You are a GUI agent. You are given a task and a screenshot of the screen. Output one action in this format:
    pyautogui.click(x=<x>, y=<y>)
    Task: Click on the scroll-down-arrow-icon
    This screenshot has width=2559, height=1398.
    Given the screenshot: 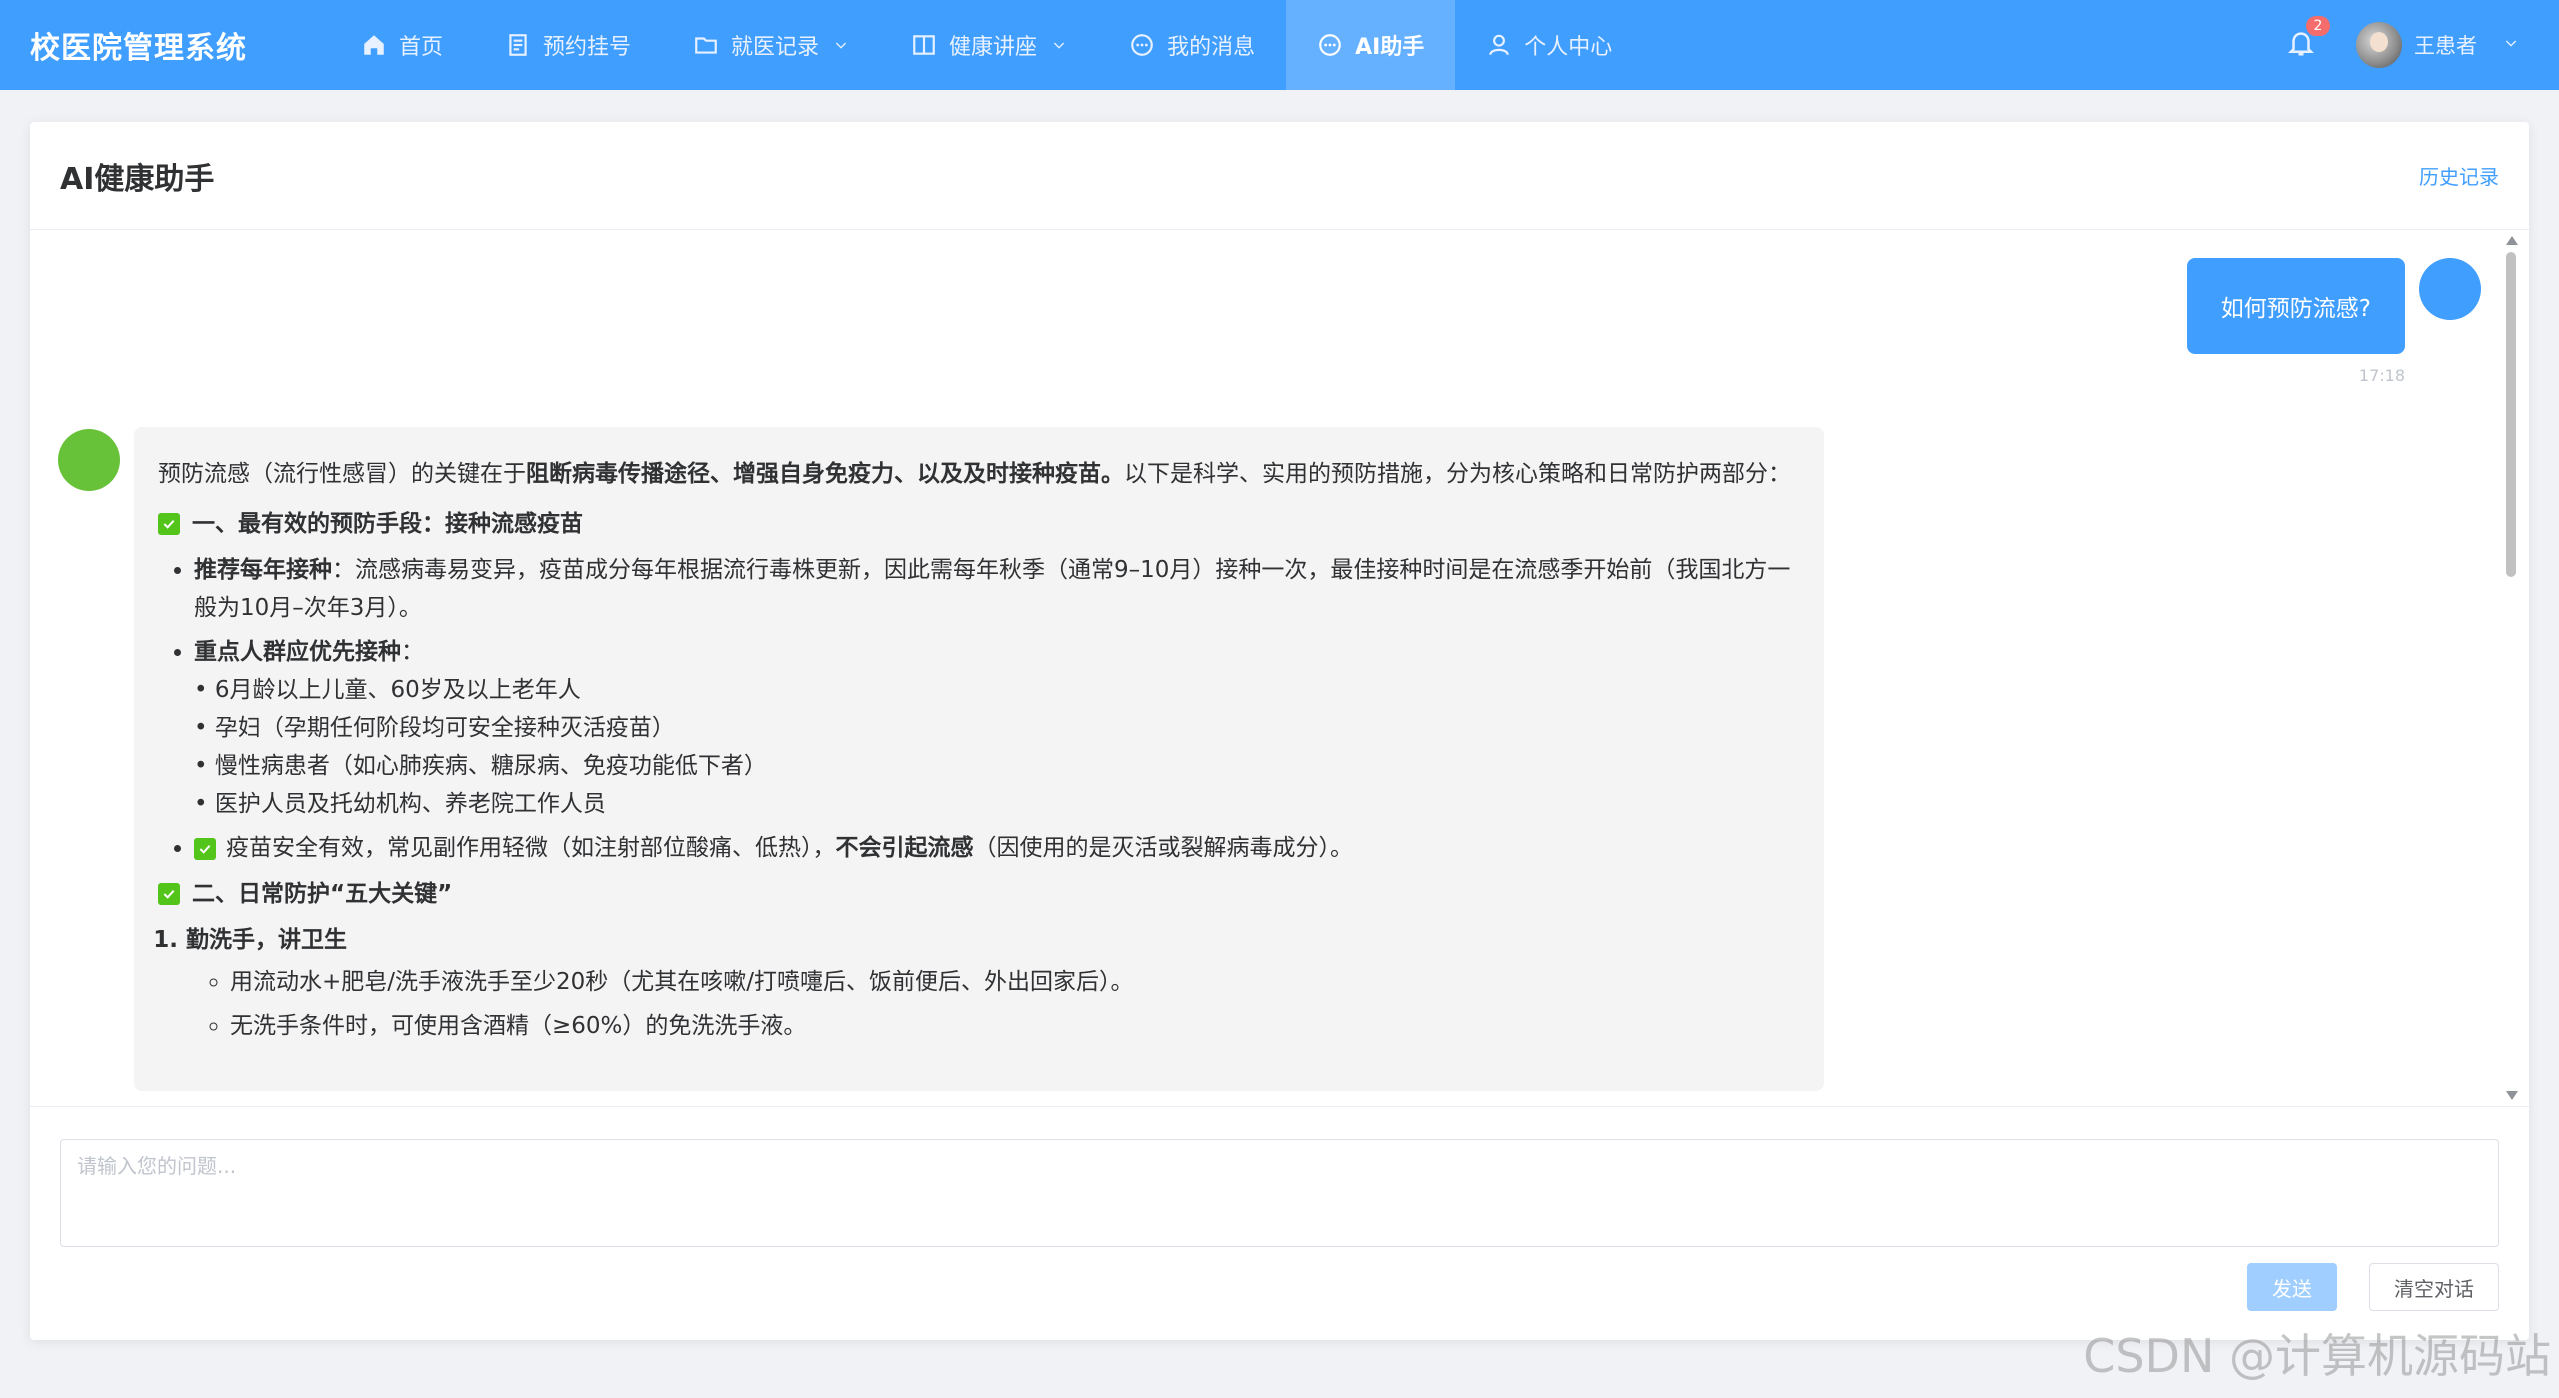 What is the action you would take?
    pyautogui.click(x=2512, y=1095)
    